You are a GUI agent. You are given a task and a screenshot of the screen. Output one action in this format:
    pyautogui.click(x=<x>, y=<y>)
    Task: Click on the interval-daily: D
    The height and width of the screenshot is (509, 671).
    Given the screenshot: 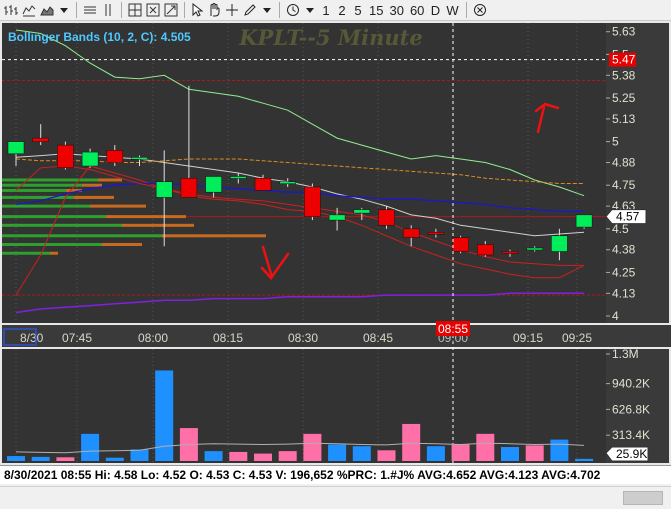 What is the action you would take?
    pyautogui.click(x=435, y=10)
    